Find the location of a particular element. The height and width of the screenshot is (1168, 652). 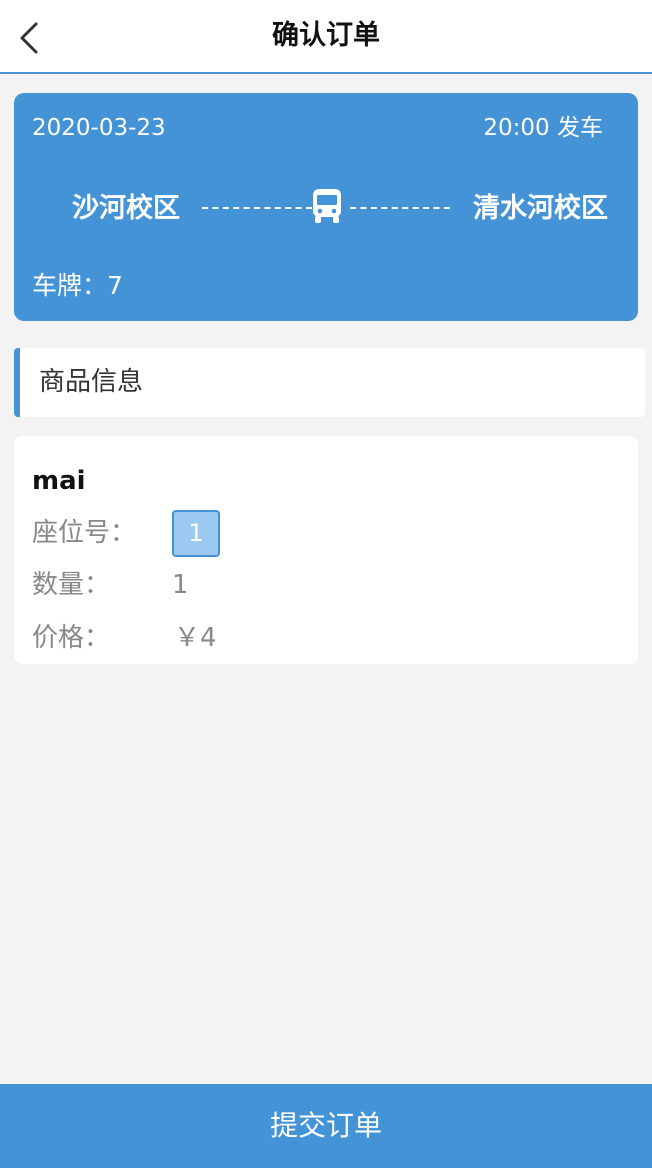

destination-campus: 清水河校区 is located at coordinates (540, 208).